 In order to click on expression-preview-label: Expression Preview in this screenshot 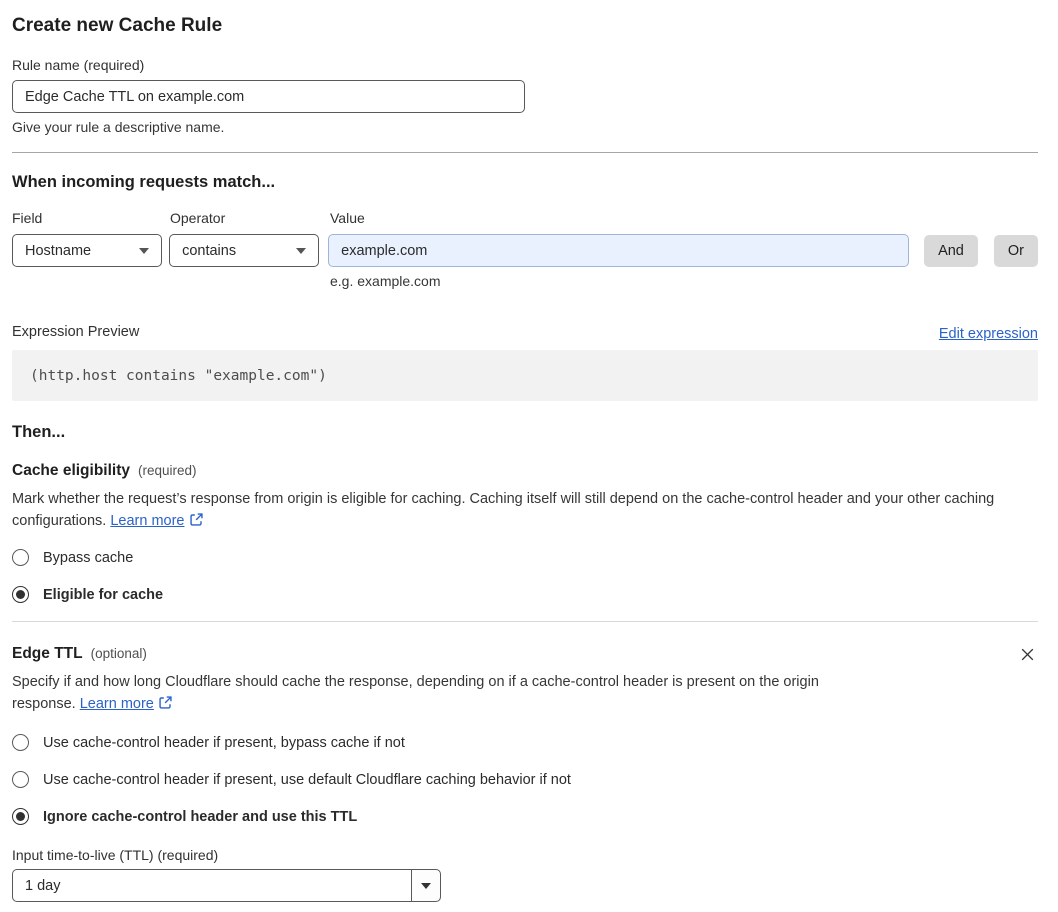, I will do `click(76, 332)`.